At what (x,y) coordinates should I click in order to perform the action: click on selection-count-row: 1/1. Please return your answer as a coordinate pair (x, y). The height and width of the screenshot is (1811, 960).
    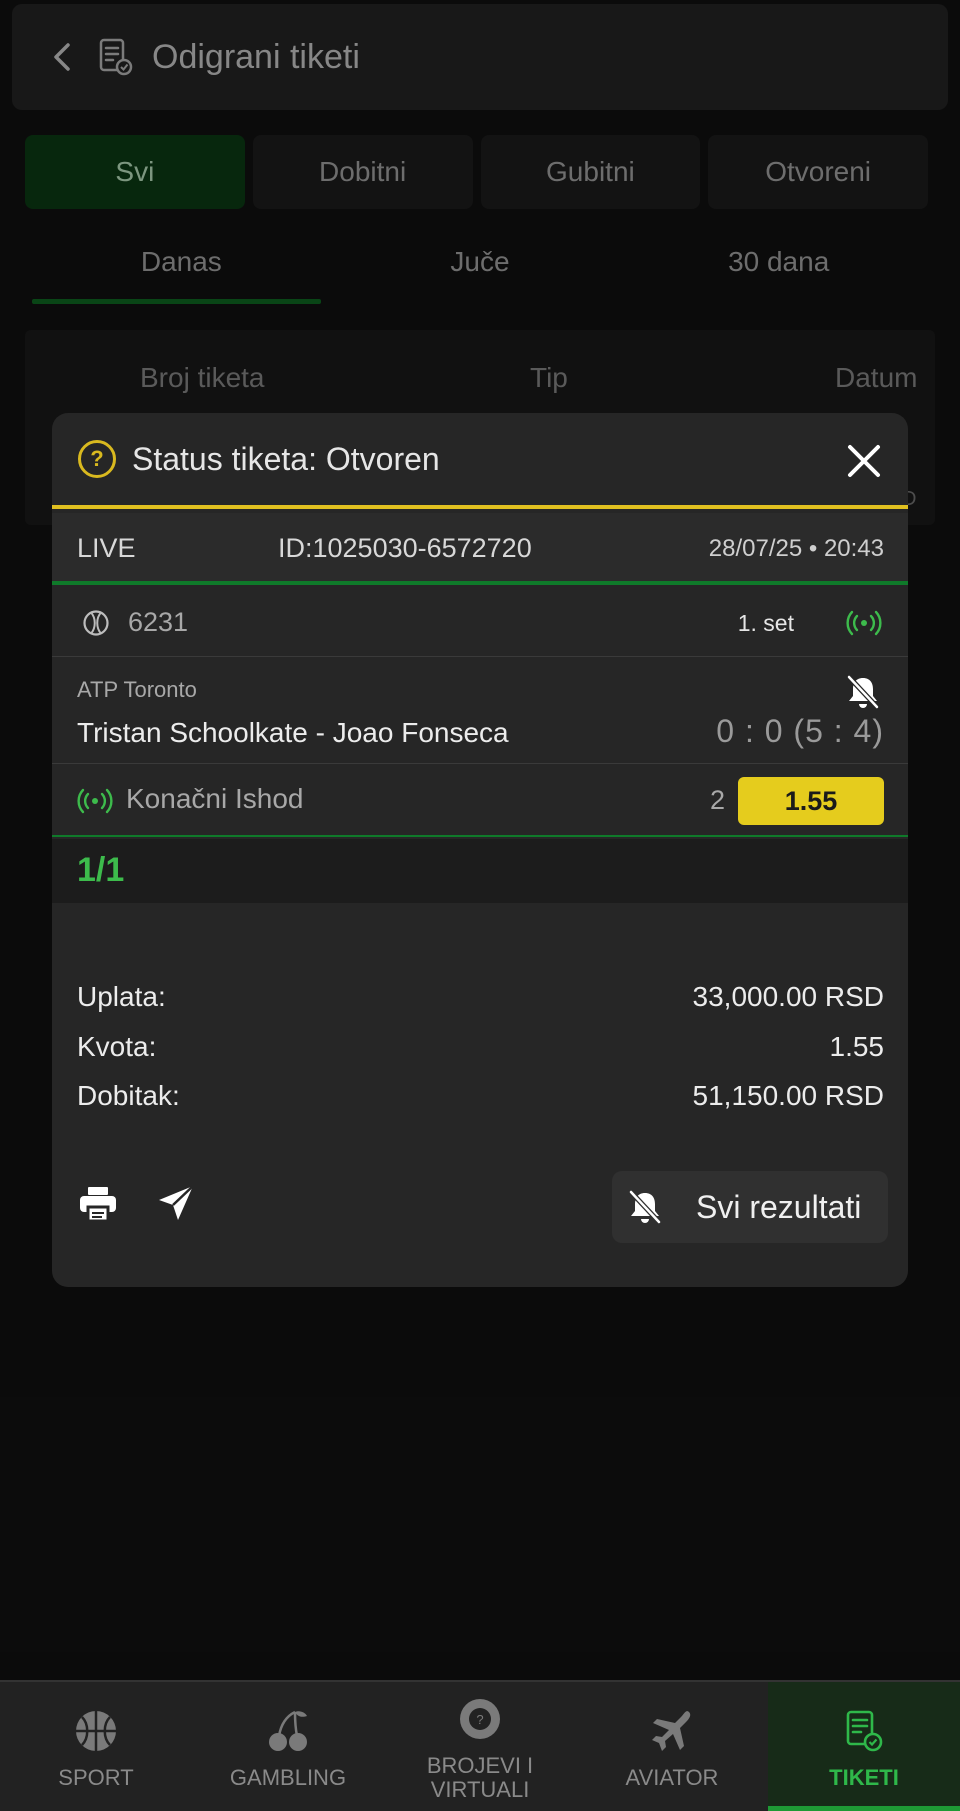
    Looking at the image, I should click on (480, 871).